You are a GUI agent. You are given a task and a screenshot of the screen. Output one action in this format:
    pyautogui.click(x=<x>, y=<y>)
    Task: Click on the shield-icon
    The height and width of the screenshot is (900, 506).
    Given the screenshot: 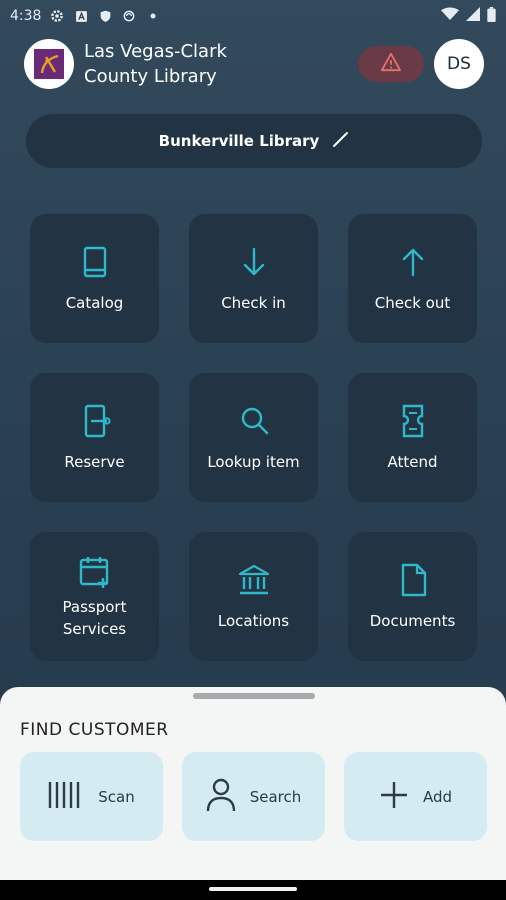 What is the action you would take?
    pyautogui.click(x=105, y=16)
    